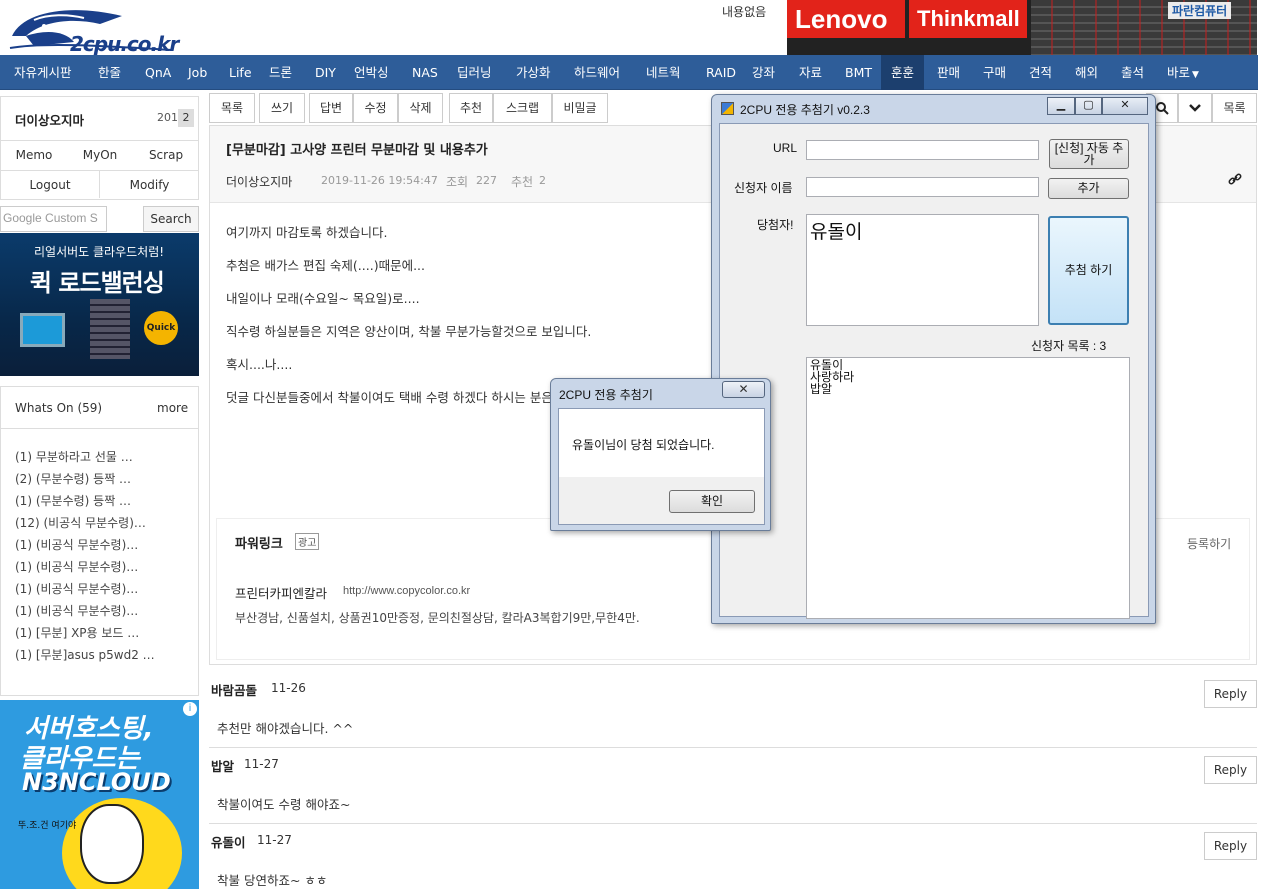 The width and height of the screenshot is (1270, 889). Describe the element at coordinates (100, 154) in the screenshot. I see `myon-button: MyOn` at that location.